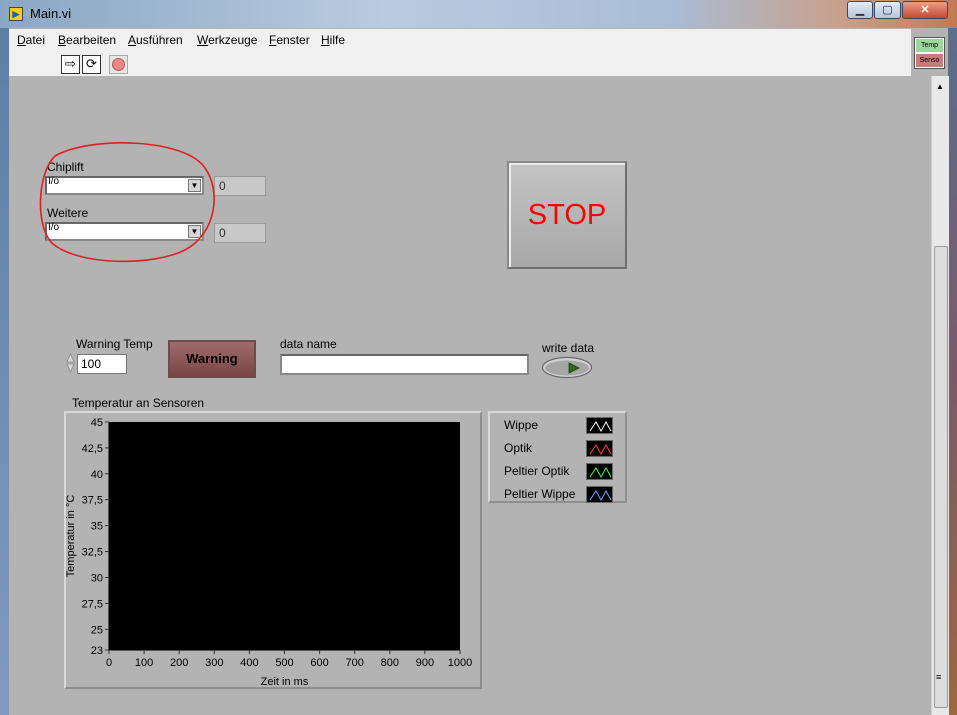 This screenshot has width=957, height=715. I want to click on menu-datei: Datei, so click(31, 40).